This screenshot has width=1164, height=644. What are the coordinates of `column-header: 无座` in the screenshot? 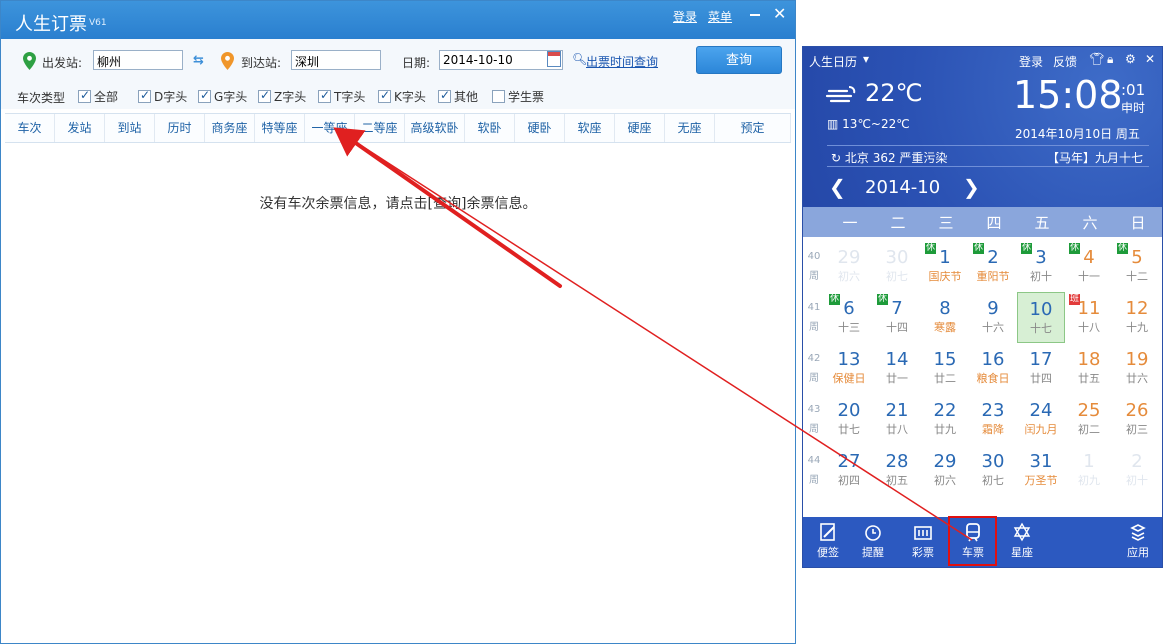 It's located at (690, 128).